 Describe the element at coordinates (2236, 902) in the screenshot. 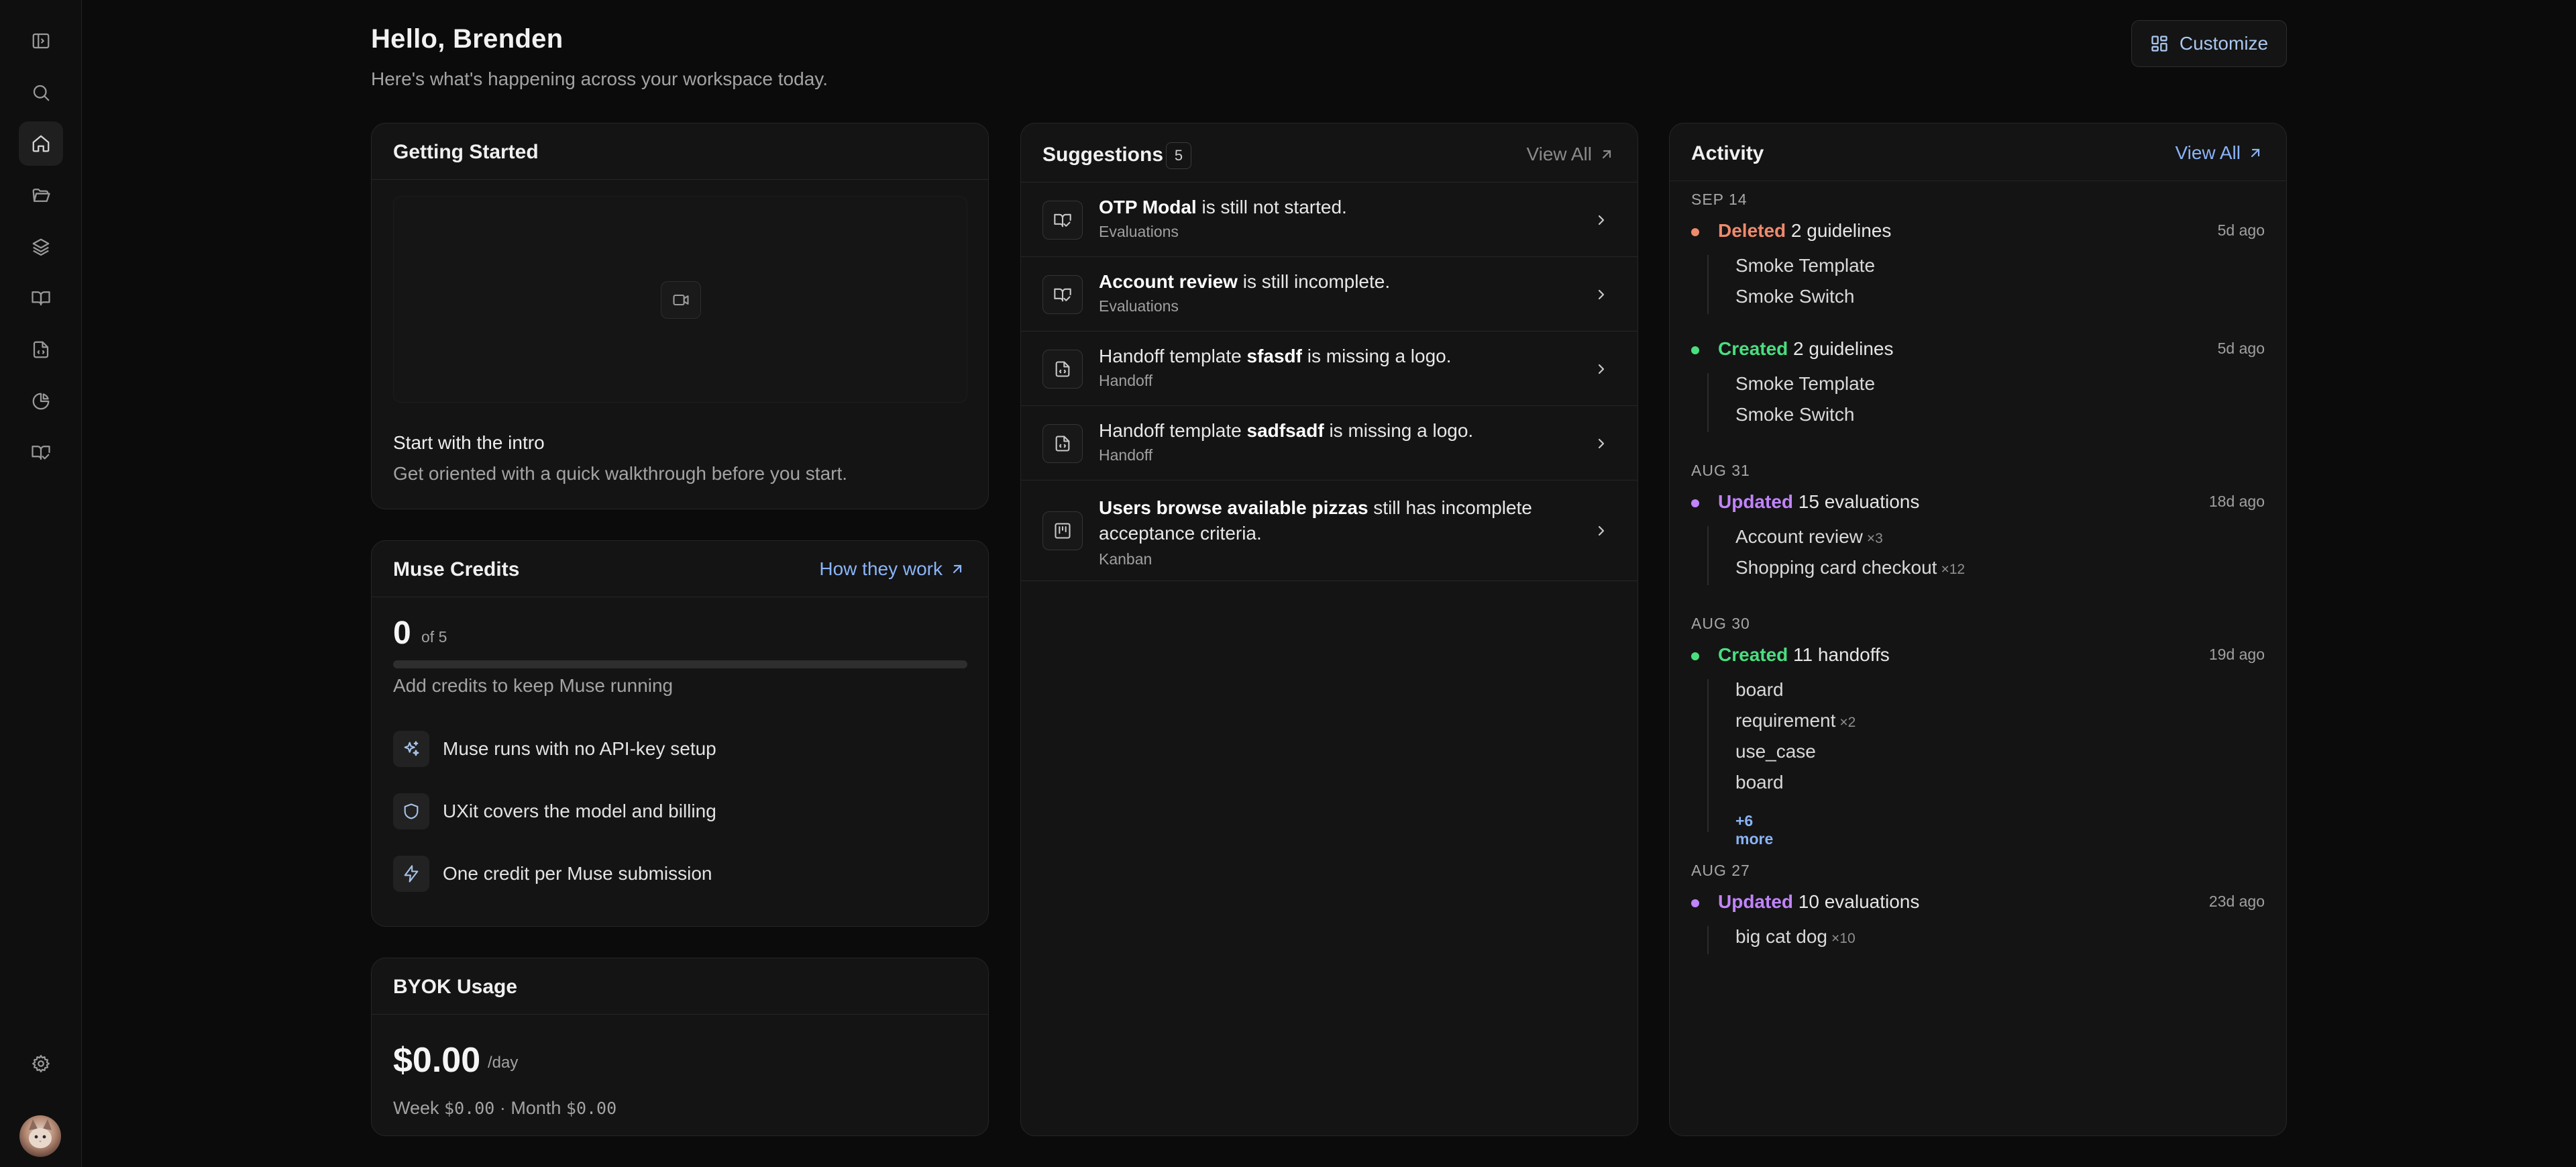

I see `activity-time: 23d ago` at that location.